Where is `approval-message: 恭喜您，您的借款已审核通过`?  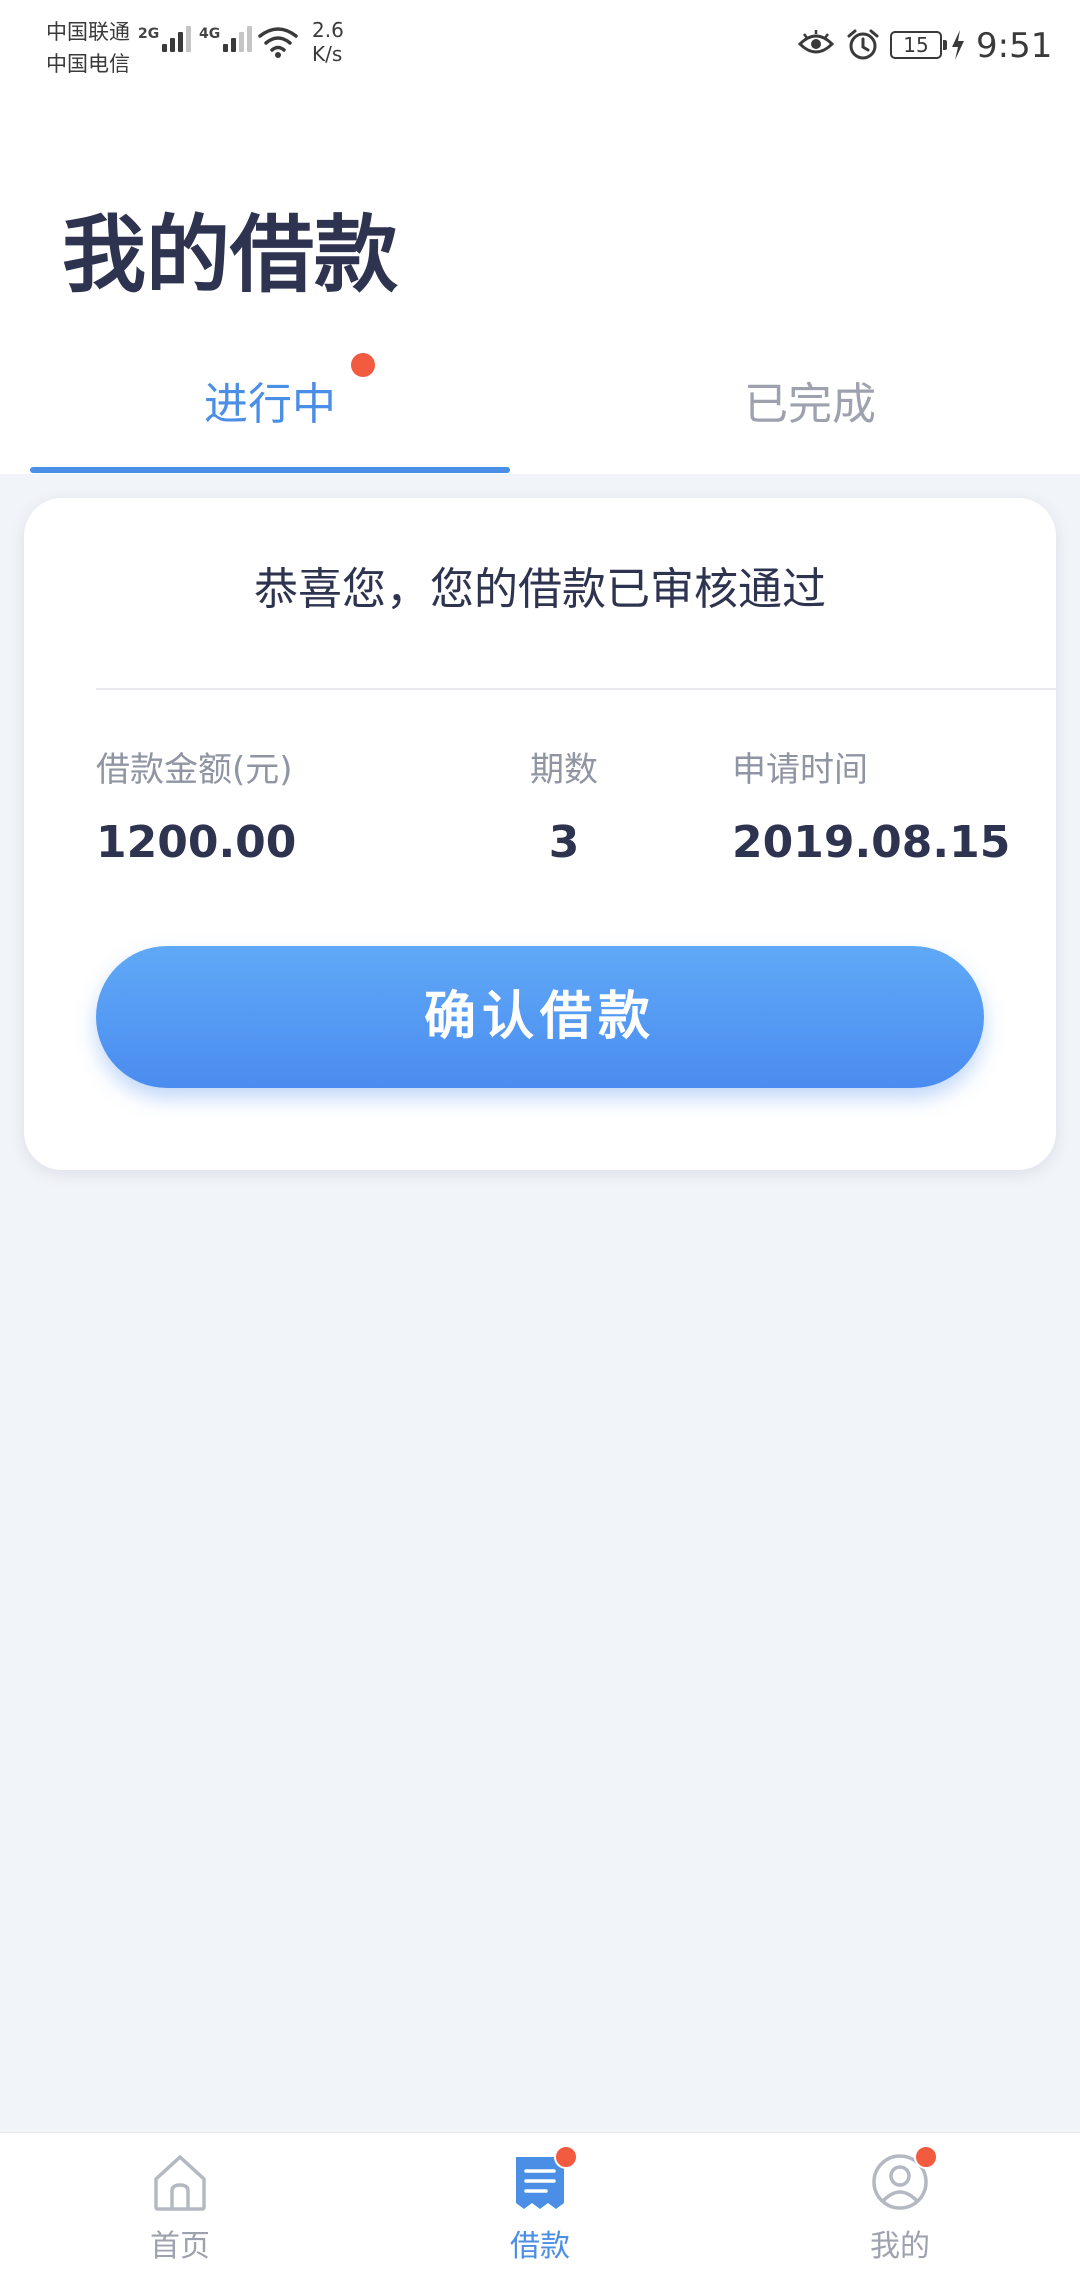
approval-message: 恭喜您，您的借款已审核通过 is located at coordinates (540, 589).